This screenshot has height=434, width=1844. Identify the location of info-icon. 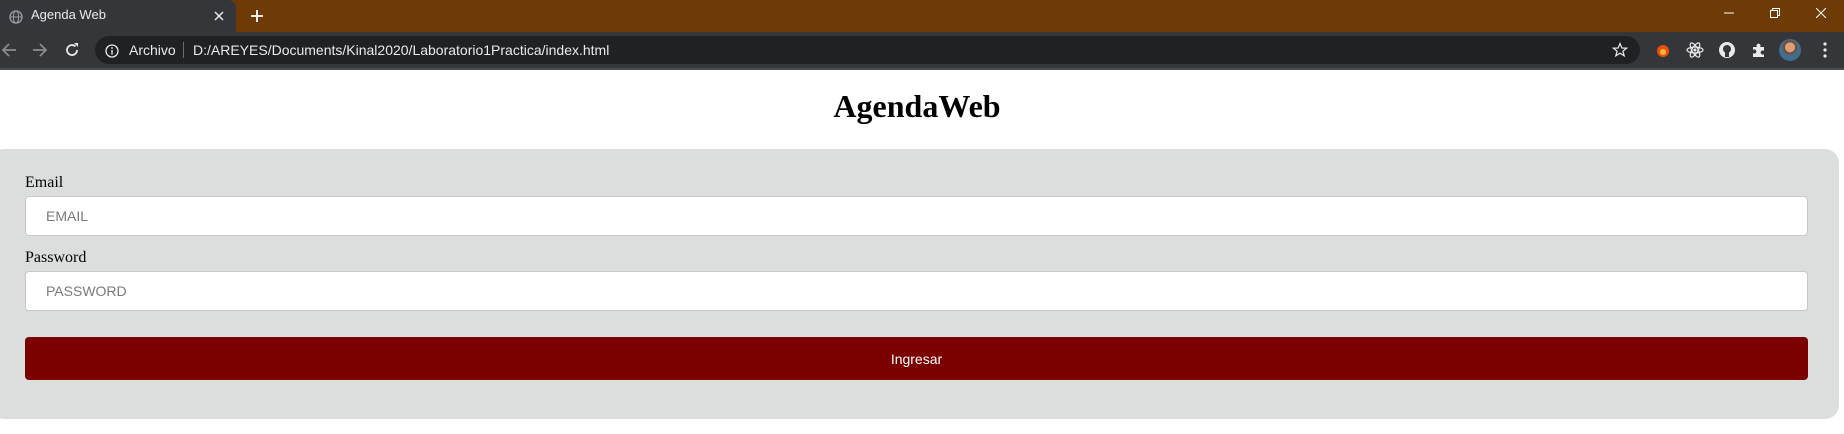
(112, 50).